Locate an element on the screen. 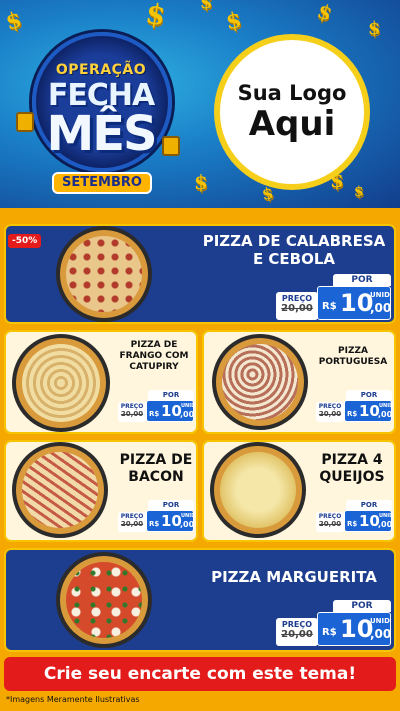 The height and width of the screenshot is (711, 400). product-title: PIZZA DE FRANGO COM CATUPIRY is located at coordinates (154, 356).